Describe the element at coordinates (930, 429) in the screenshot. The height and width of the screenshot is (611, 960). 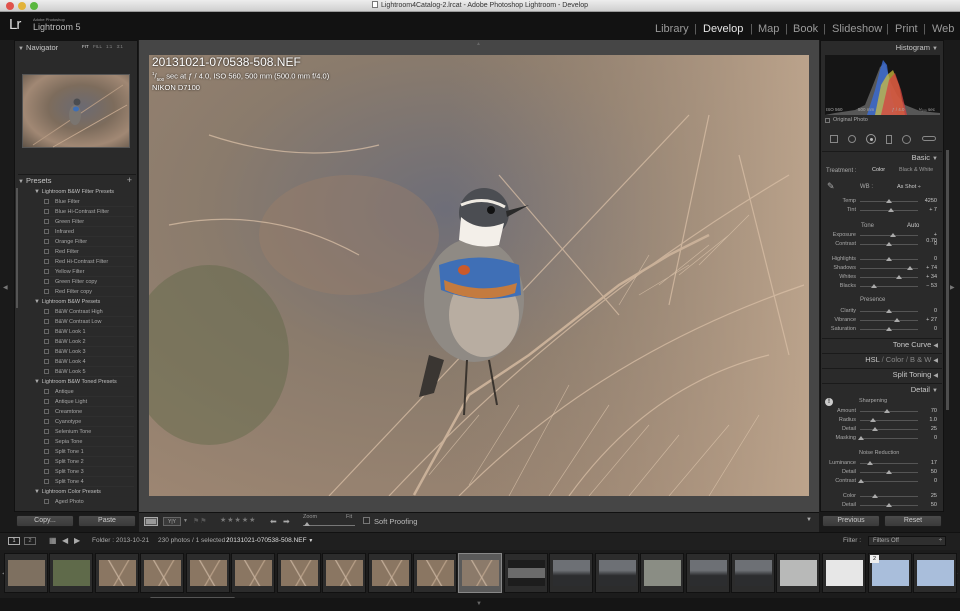
I see `slider-value: 25` at that location.